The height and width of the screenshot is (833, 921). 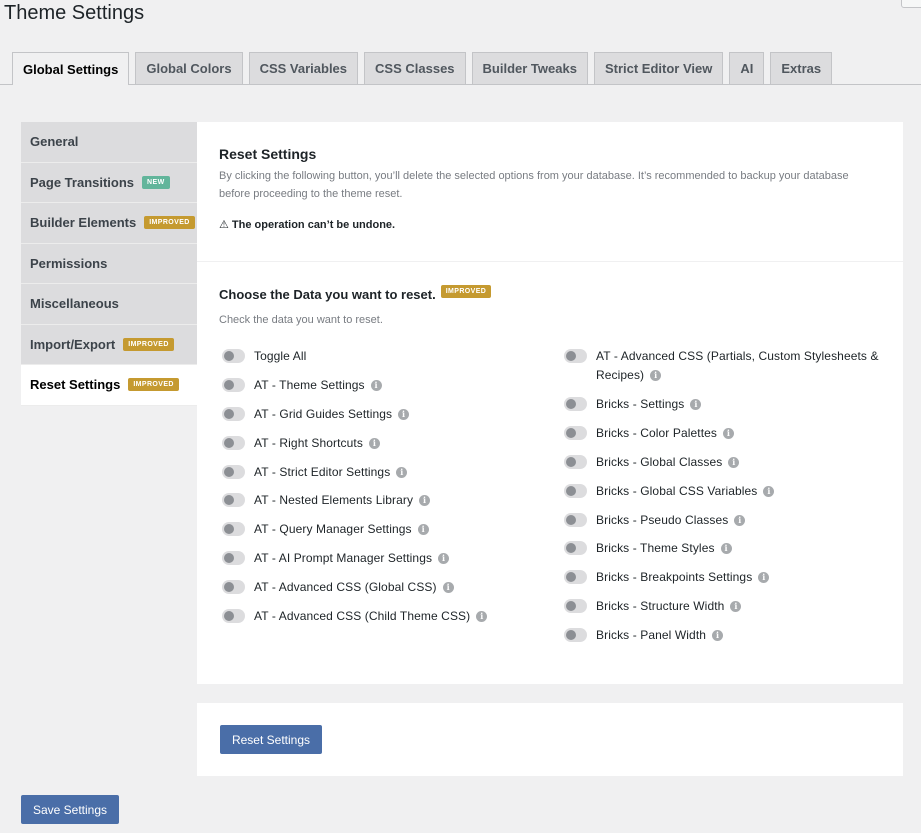 What do you see at coordinates (747, 68) in the screenshot?
I see `tab-ai: AI` at bounding box center [747, 68].